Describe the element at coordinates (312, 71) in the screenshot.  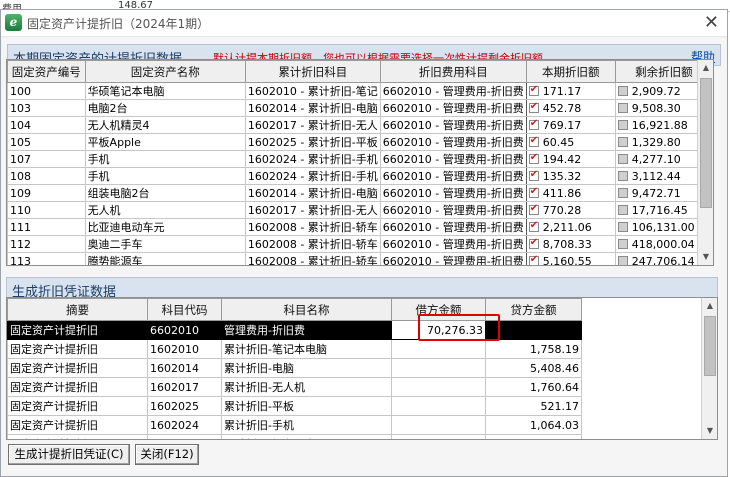
I see `column-header: 累计折旧科目` at that location.